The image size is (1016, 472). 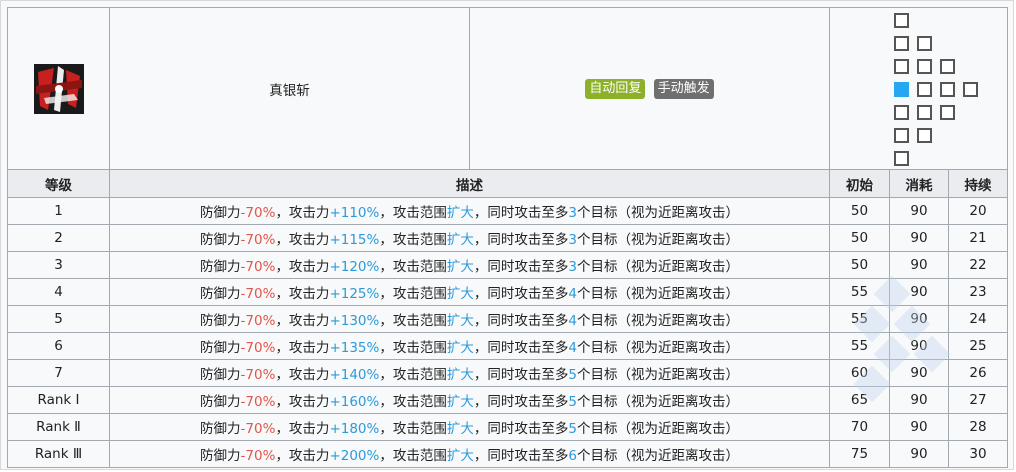 I want to click on level-cell: 1, so click(x=58, y=211).